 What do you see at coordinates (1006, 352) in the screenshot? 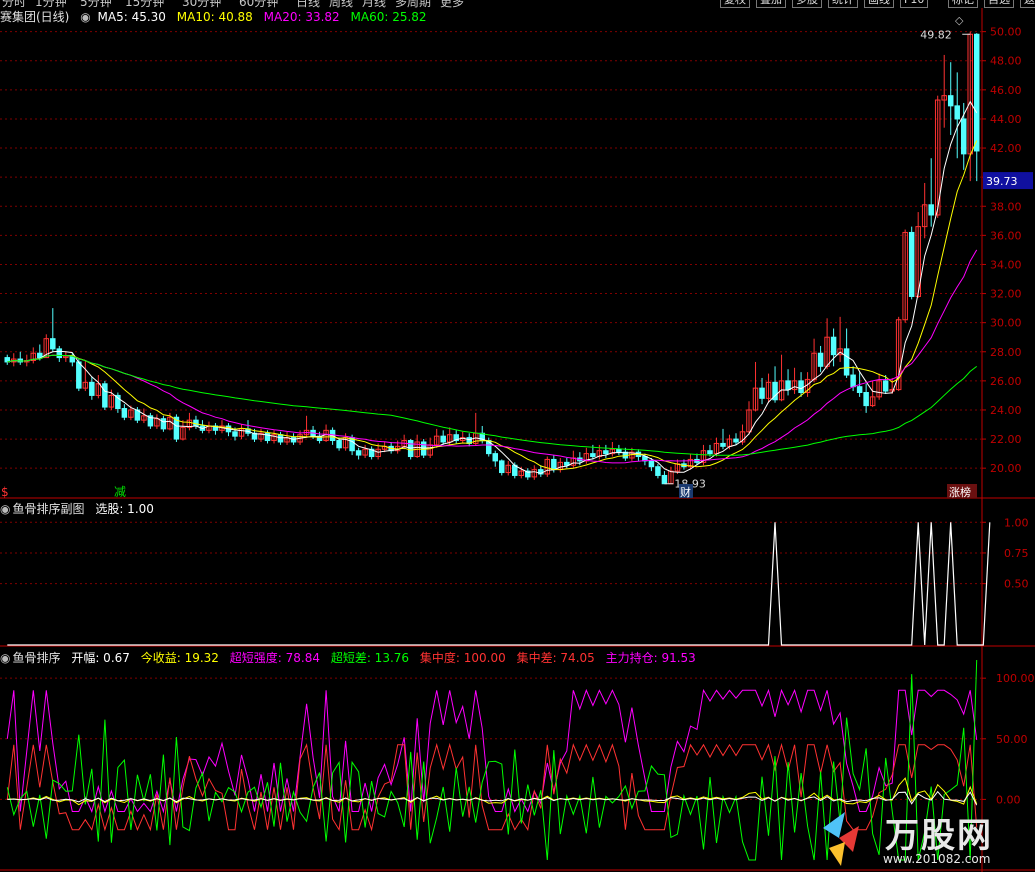
I see `y-tick-label: 28.00` at bounding box center [1006, 352].